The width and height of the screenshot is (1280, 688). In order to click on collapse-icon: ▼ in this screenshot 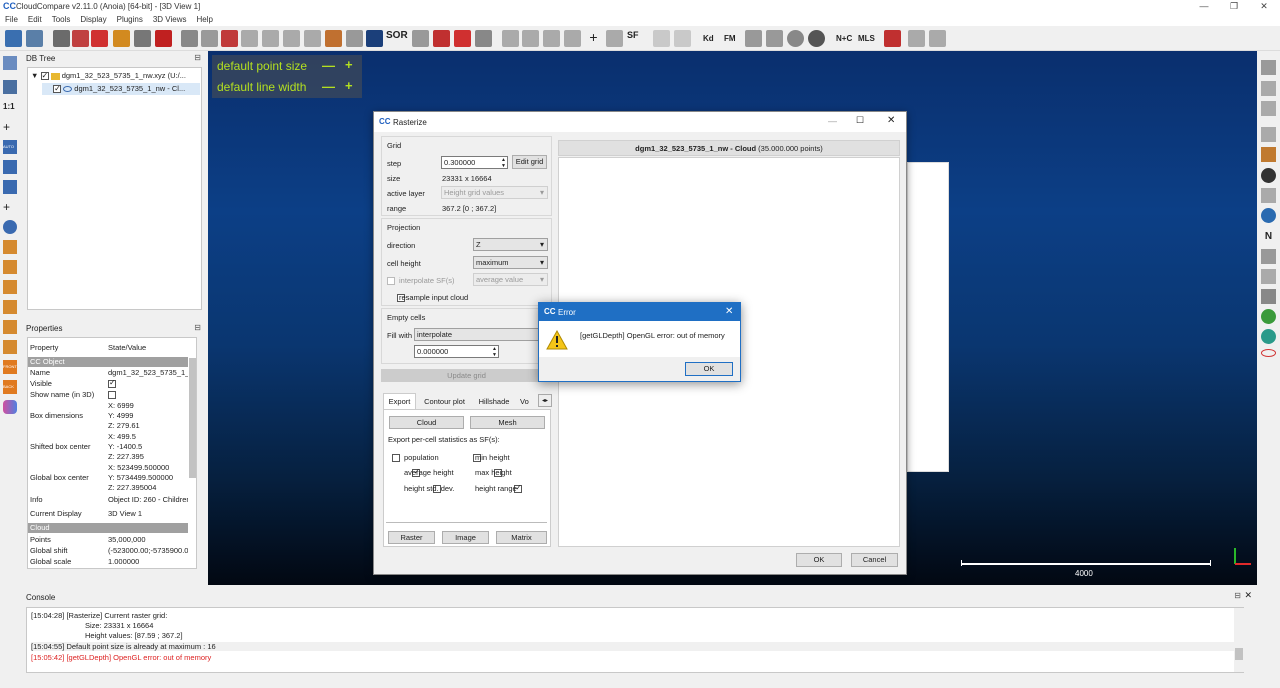, I will do `click(34, 75)`.